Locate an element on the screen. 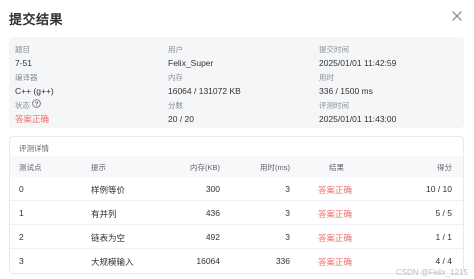 Image resolution: width=474 pixels, height=279 pixels. column-header-score: 得分 is located at coordinates (444, 167).